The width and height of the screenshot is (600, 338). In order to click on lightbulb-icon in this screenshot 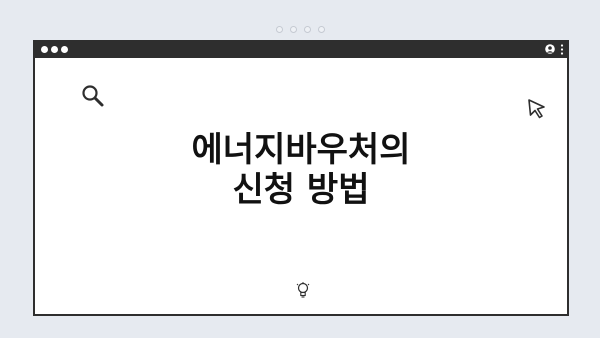, I will do `click(303, 290)`.